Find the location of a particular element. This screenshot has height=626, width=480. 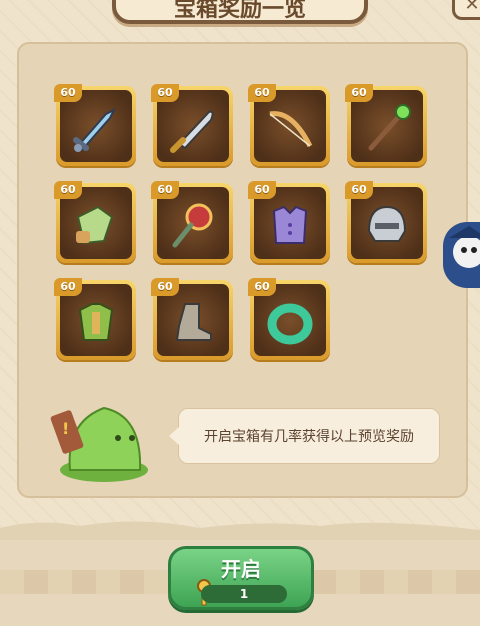

leaf-armor-icon is located at coordinates (95, 225).